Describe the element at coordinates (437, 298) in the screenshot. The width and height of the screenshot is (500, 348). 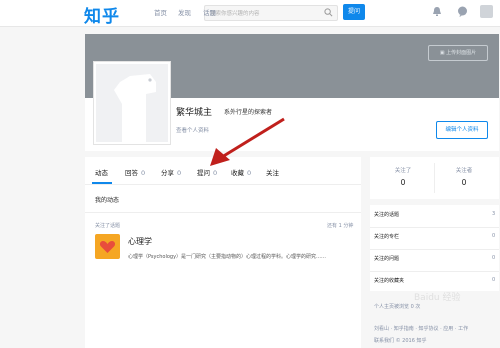
I see `baidu-watermark: Baidu 经验` at that location.